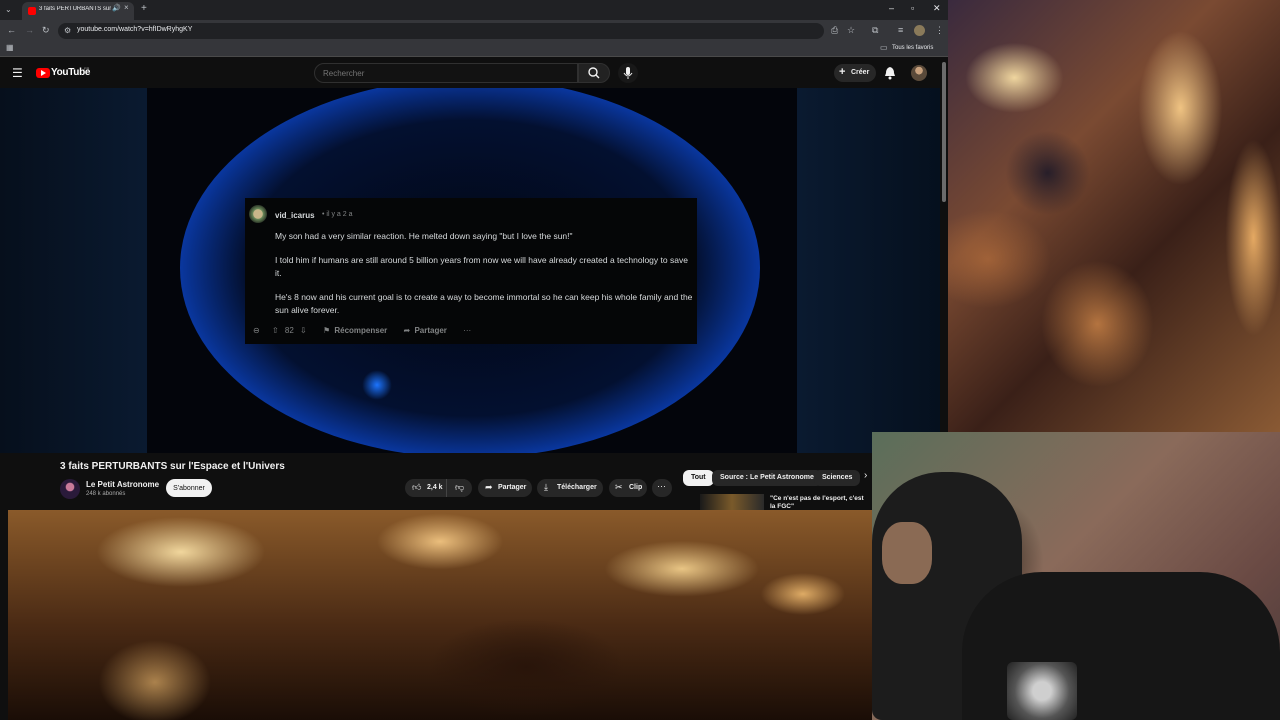 This screenshot has width=1280, height=720. What do you see at coordinates (446, 73) in the screenshot?
I see `search-input` at bounding box center [446, 73].